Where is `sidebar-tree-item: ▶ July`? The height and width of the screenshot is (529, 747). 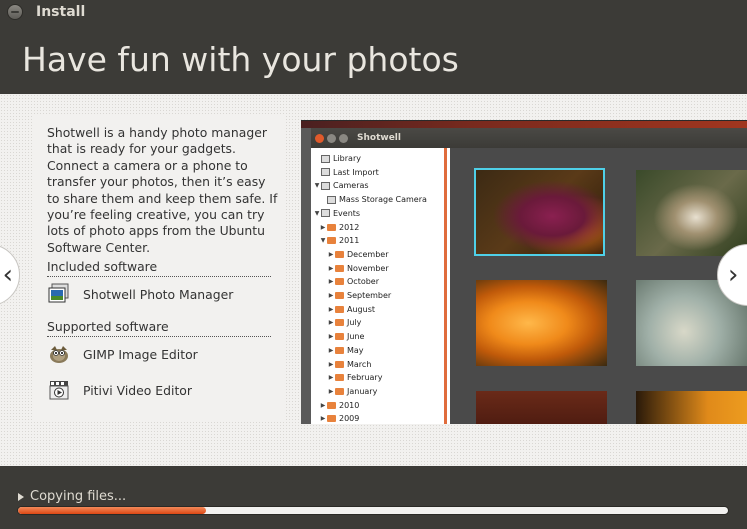 sidebar-tree-item: ▶ July is located at coordinates (344, 322).